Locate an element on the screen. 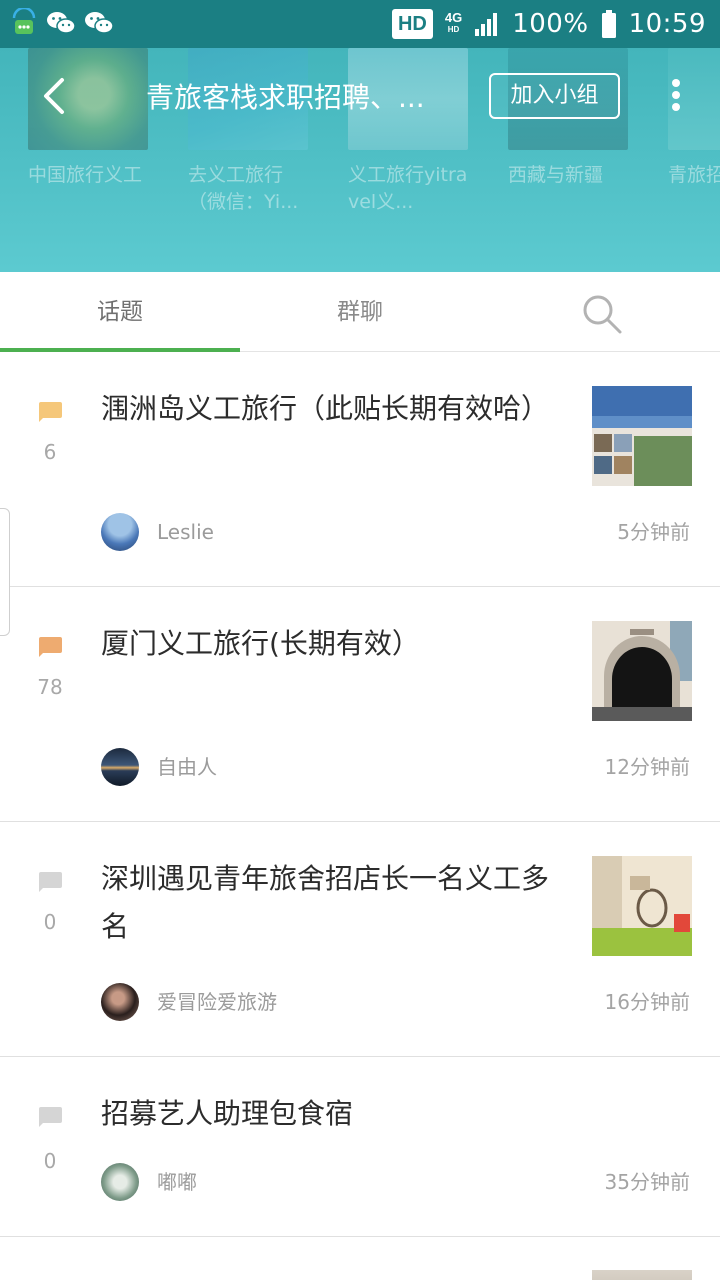 The image size is (720, 1280). author-name: Leslie is located at coordinates (185, 532).